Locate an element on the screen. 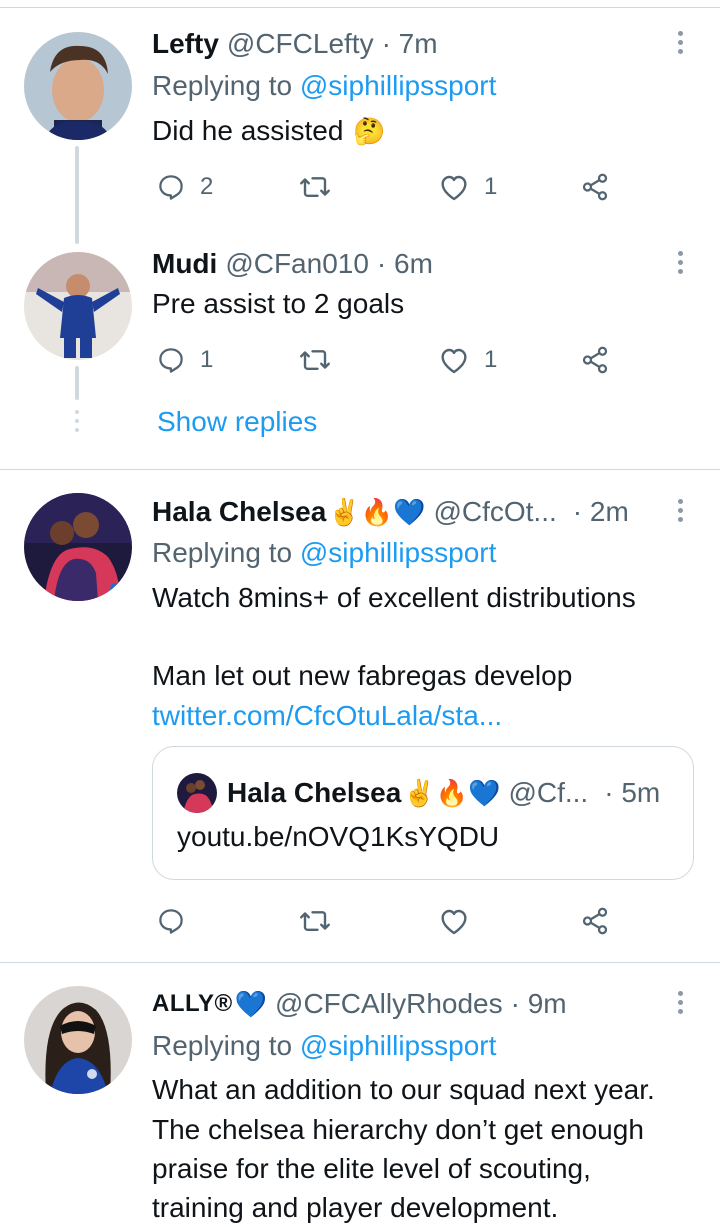 Image resolution: width=720 pixels, height=1227 pixels. user-handle: @CFan010 is located at coordinates (297, 264).